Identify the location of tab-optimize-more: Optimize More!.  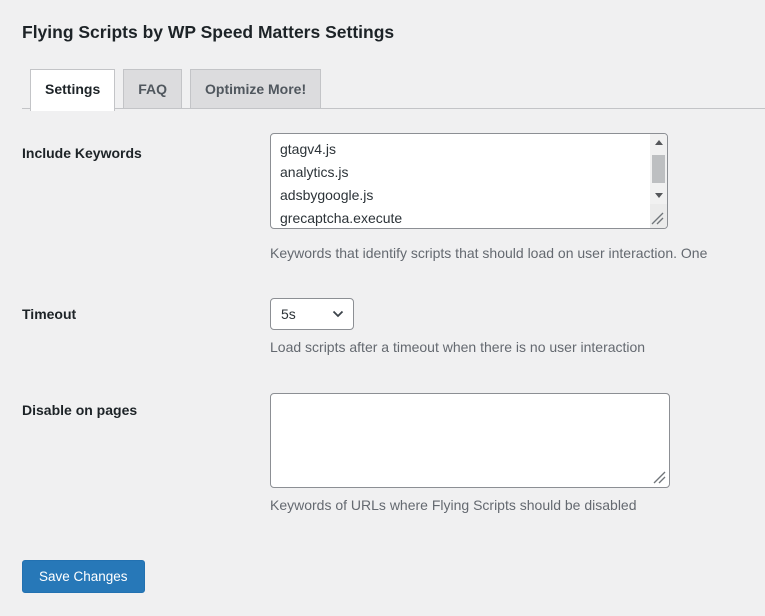
(256, 89).